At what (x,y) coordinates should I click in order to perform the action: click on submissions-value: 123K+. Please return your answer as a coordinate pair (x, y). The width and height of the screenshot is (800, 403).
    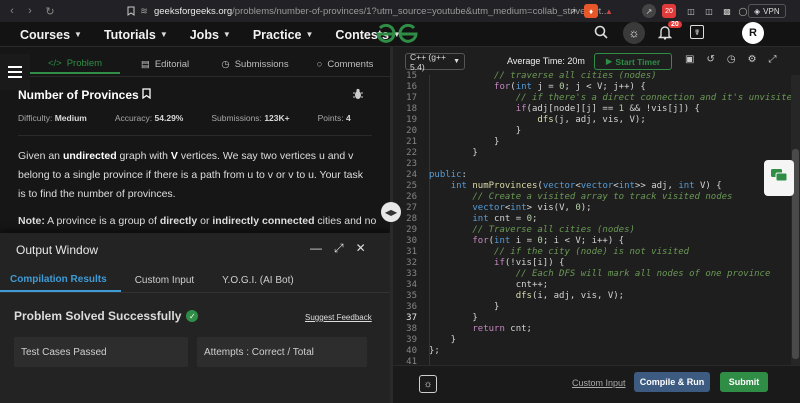
    Looking at the image, I should click on (277, 118).